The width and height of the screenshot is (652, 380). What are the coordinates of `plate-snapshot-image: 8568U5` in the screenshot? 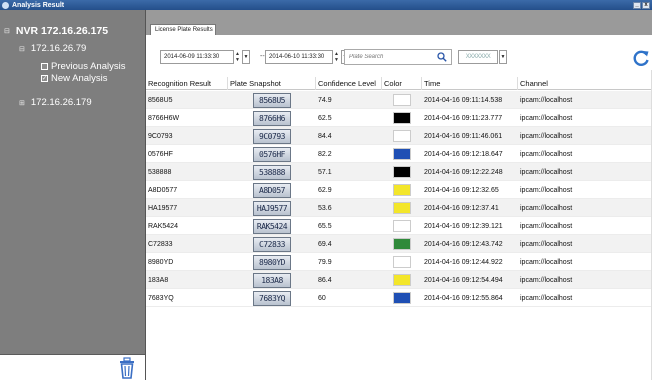 It's located at (272, 100).